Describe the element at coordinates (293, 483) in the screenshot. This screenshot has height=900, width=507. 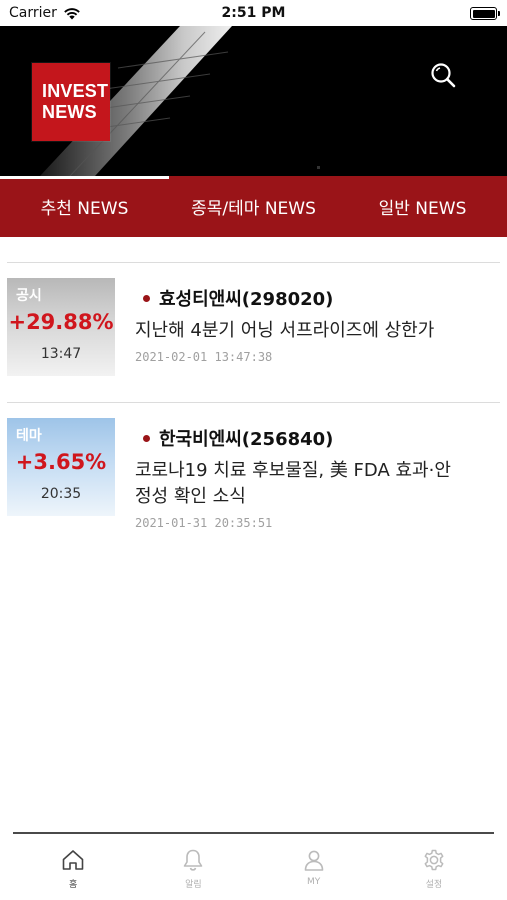
I see `news-headline: 코로나19 치료 후보물질, 美 FDA 효과·안정성 확인 소식` at that location.